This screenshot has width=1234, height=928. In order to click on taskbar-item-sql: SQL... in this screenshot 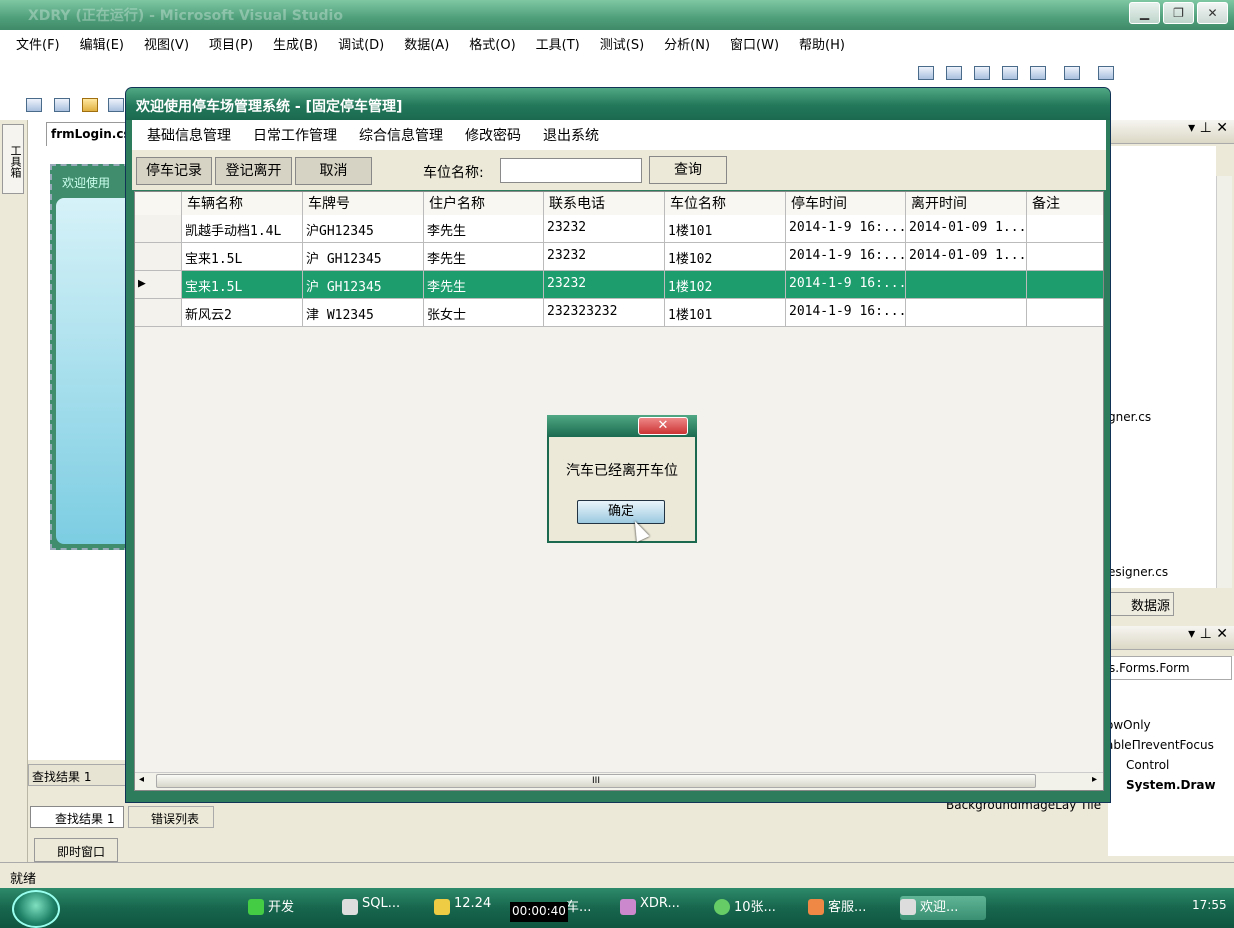, I will do `click(371, 908)`.